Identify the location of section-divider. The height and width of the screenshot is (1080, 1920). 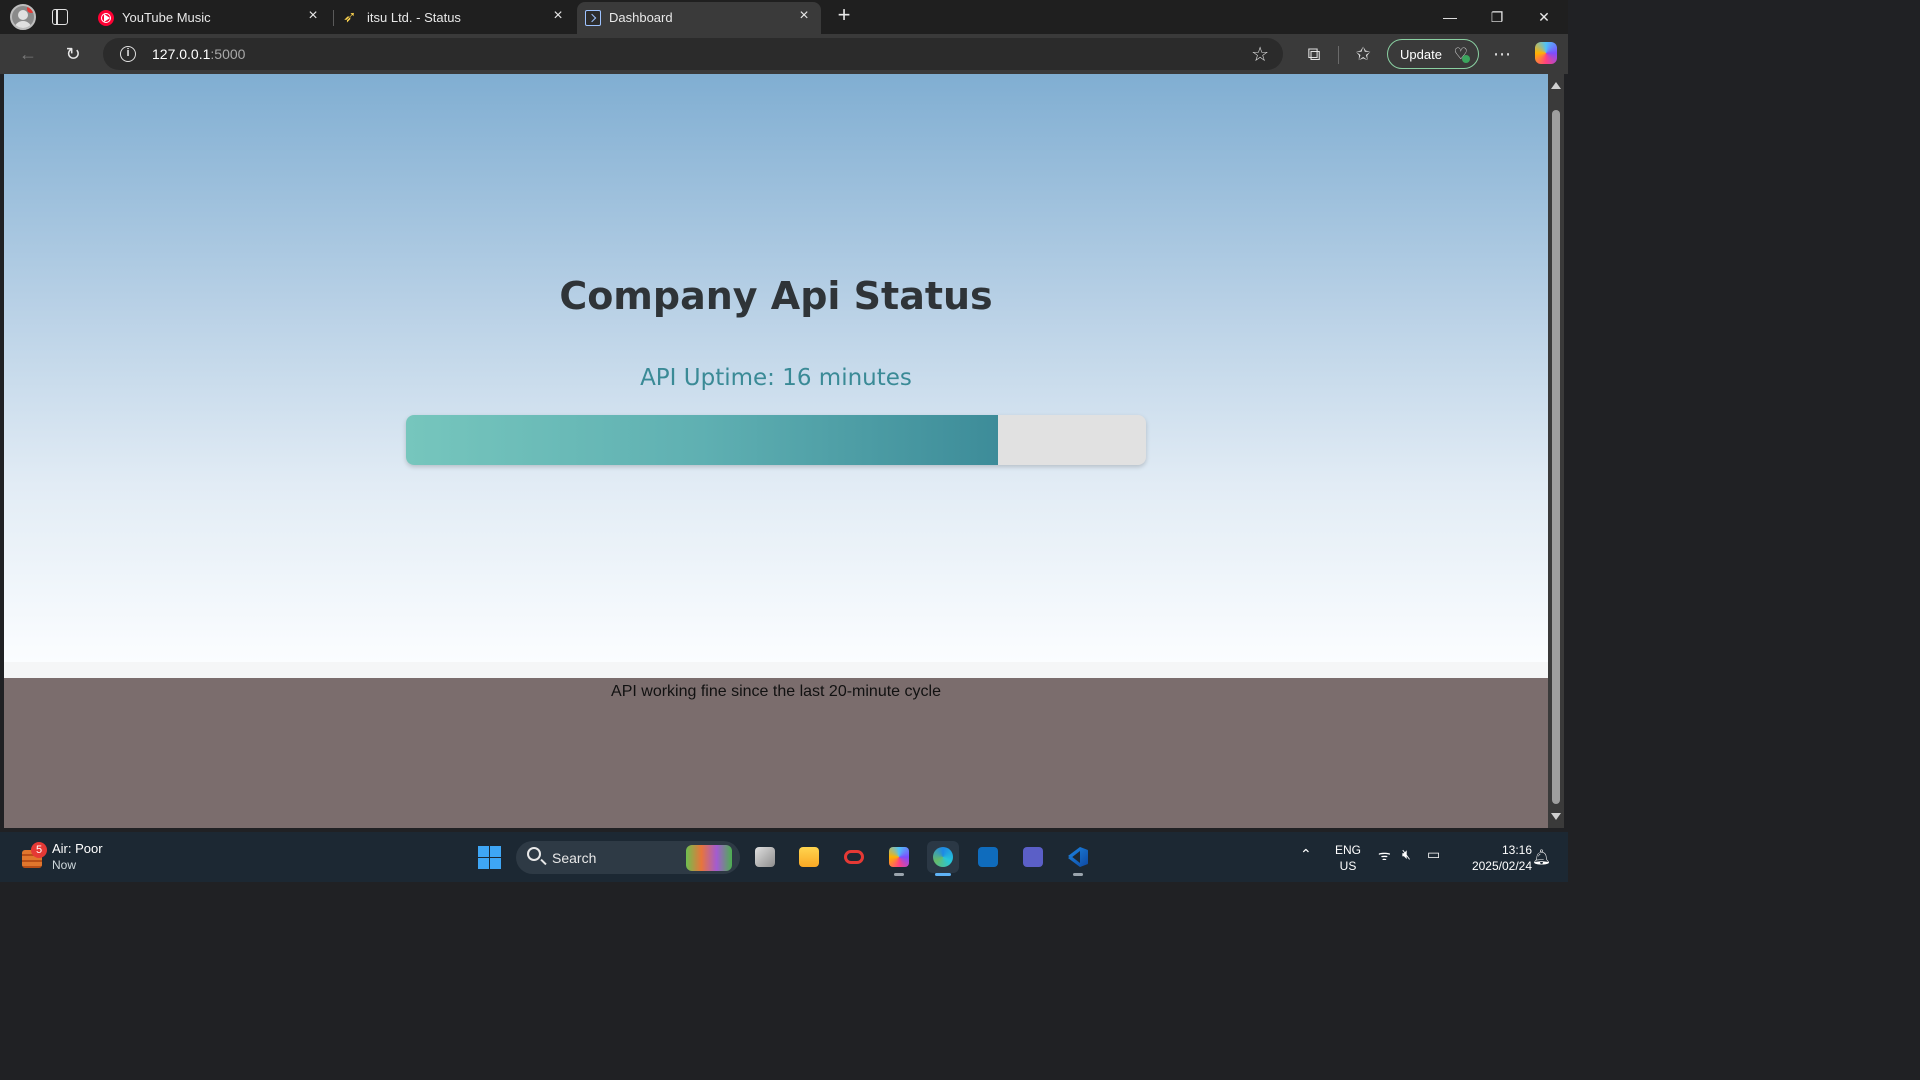
(776, 670).